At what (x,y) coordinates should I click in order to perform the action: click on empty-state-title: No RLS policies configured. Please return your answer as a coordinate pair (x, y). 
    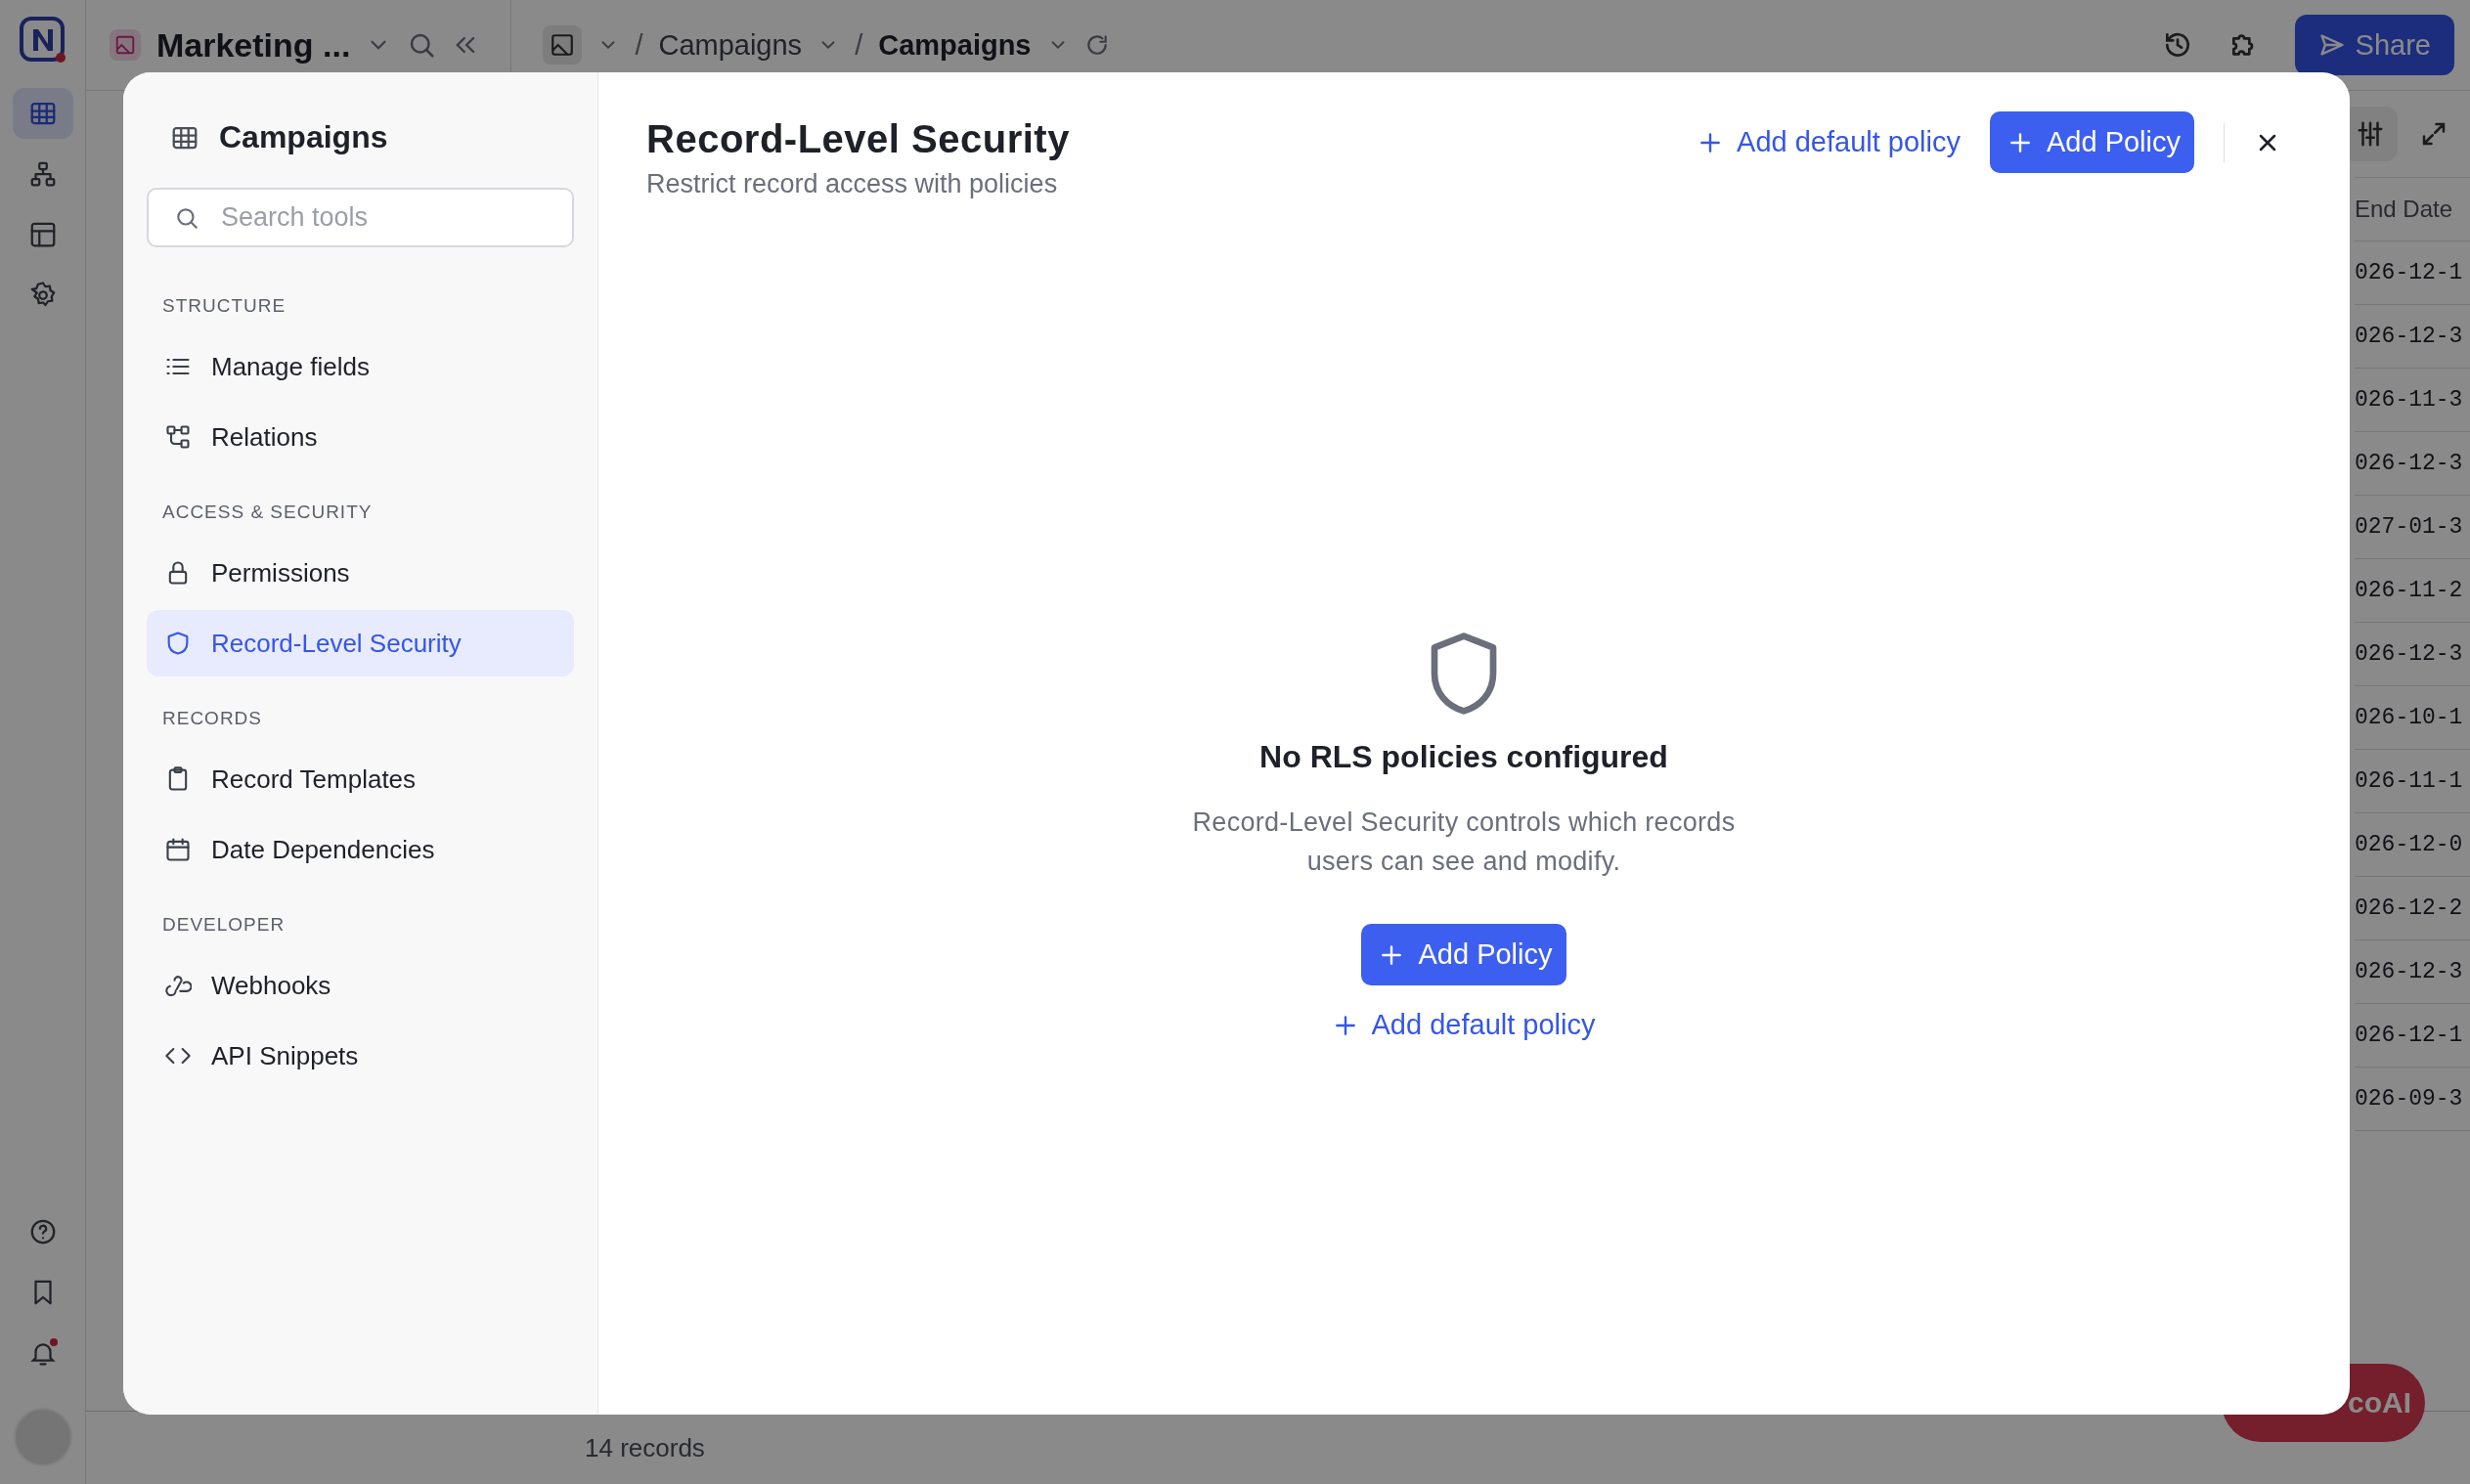
    Looking at the image, I should click on (1463, 757).